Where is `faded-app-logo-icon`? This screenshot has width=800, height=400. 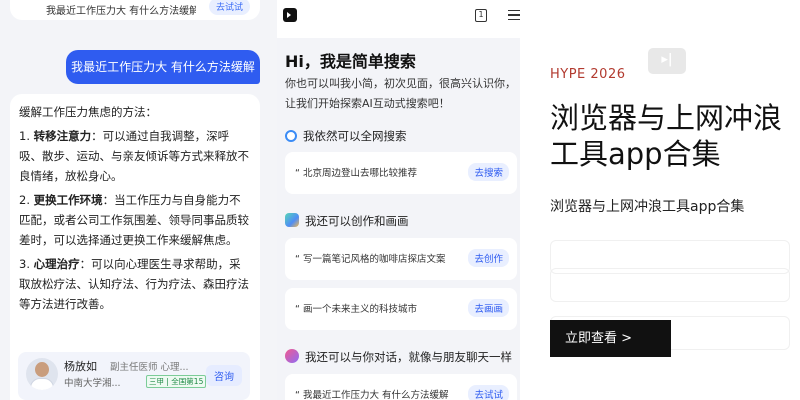
faded-app-logo-icon is located at coordinates (667, 61).